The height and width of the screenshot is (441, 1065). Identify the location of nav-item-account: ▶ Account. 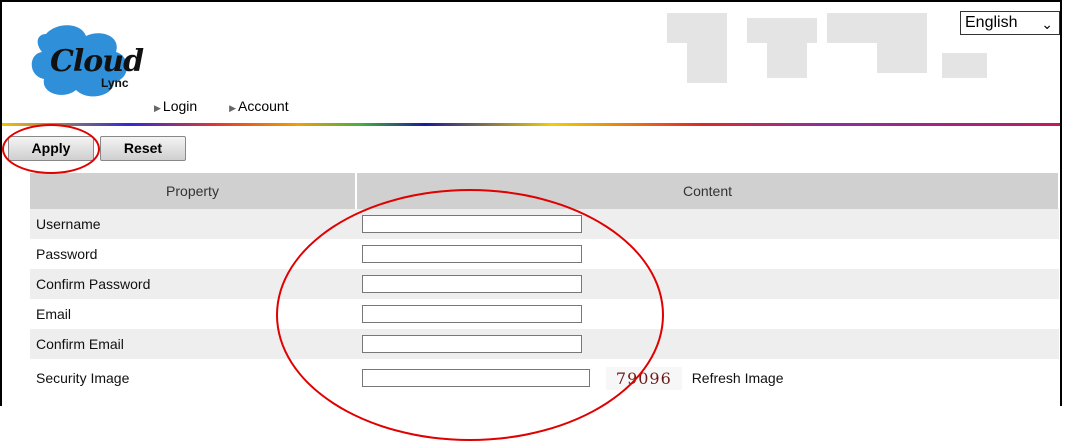
(266, 106).